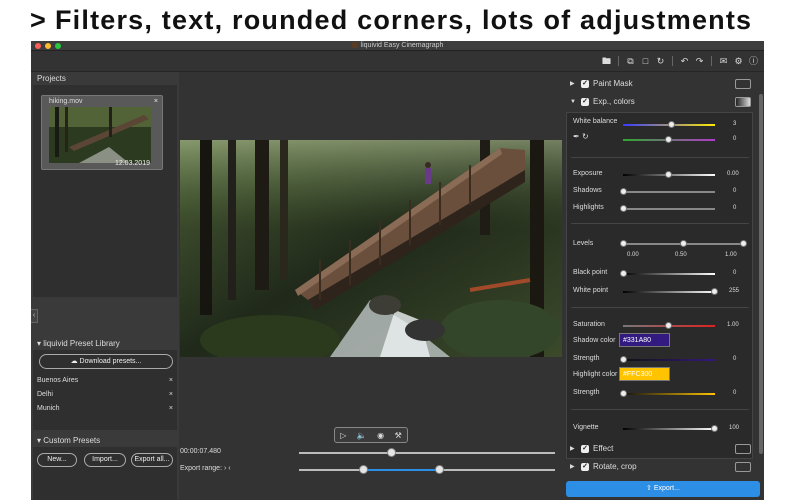  I want to click on levels-black-handle, so click(623, 243).